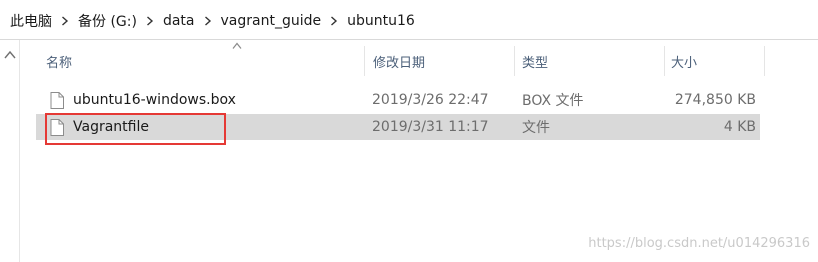 The width and height of the screenshot is (818, 262). What do you see at coordinates (200, 61) in the screenshot?
I see `column-header-name: 名称` at bounding box center [200, 61].